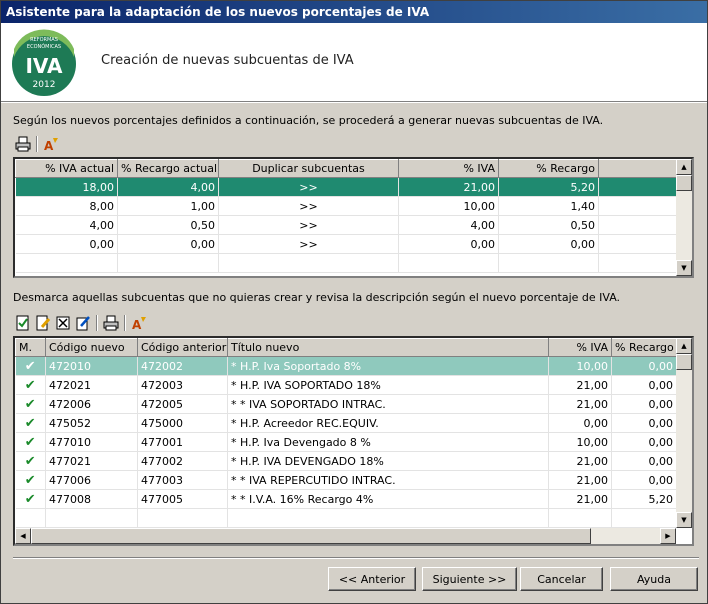  I want to click on edit-icon, so click(43, 323).